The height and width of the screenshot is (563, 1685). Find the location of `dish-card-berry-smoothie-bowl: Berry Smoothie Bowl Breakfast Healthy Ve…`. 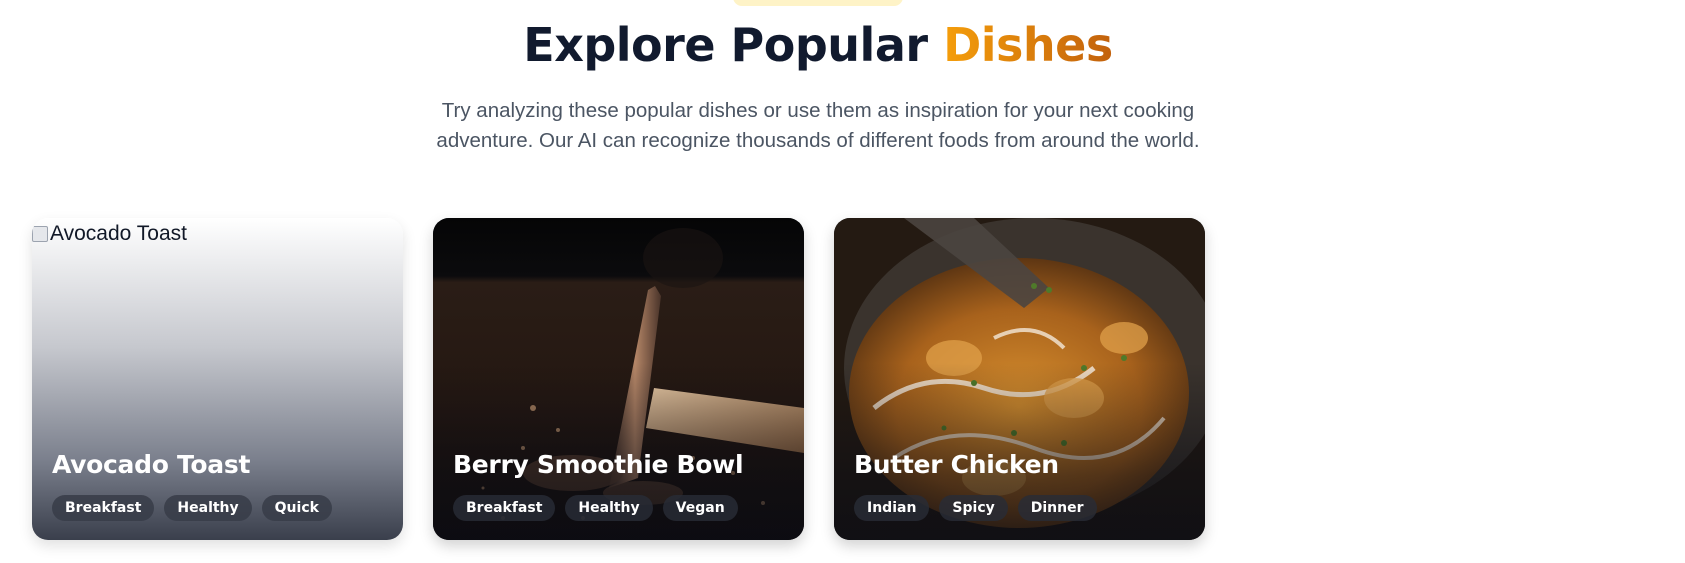

dish-card-berry-smoothie-bowl: Berry Smoothie Bowl Breakfast Healthy Ve… is located at coordinates (618, 379).